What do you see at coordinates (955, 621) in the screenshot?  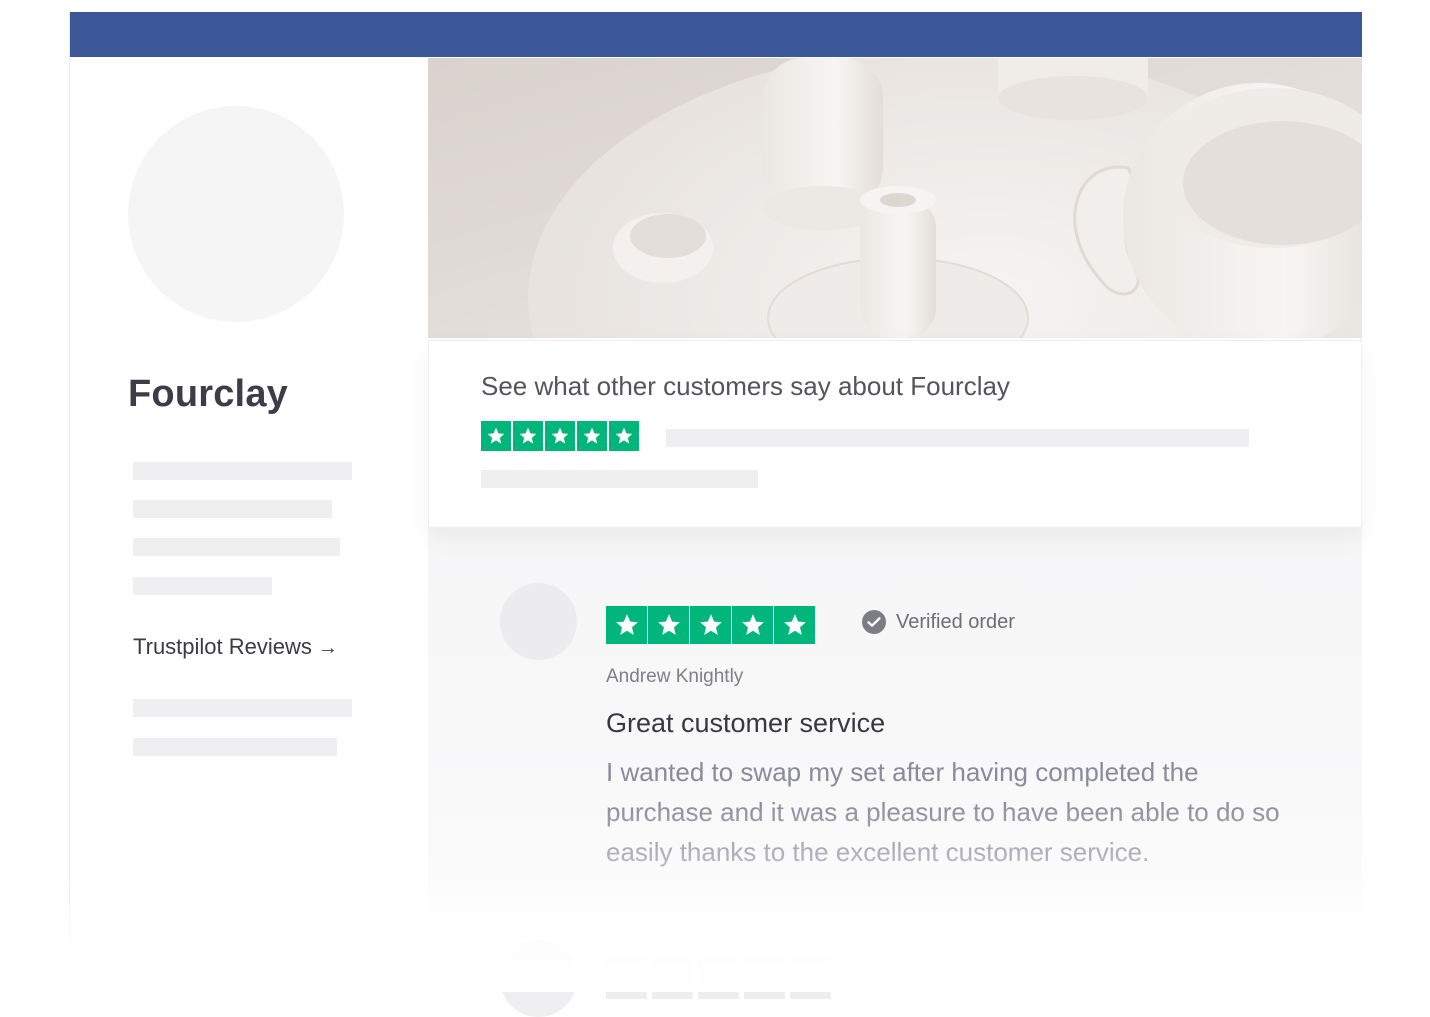 I see `verified-order-label: Verified order` at bounding box center [955, 621].